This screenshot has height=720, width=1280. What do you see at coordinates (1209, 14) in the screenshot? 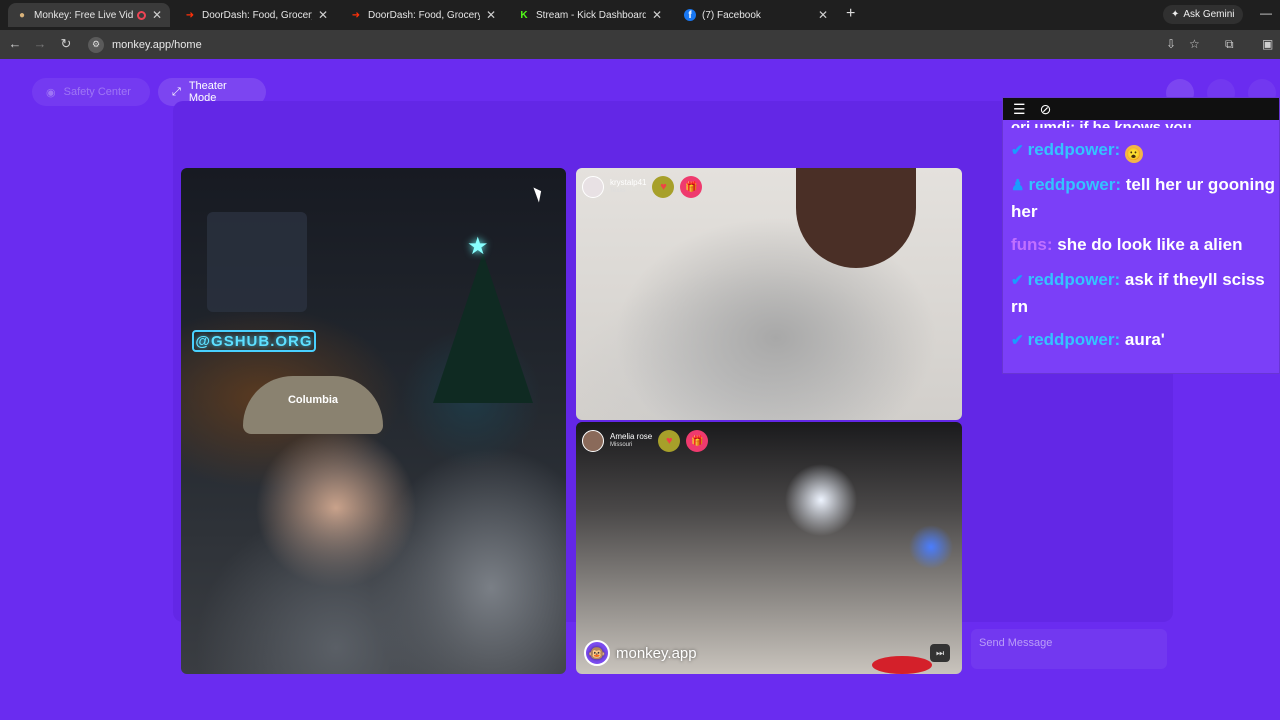
I see `ask-gemini-label: Ask Gemini` at bounding box center [1209, 14].